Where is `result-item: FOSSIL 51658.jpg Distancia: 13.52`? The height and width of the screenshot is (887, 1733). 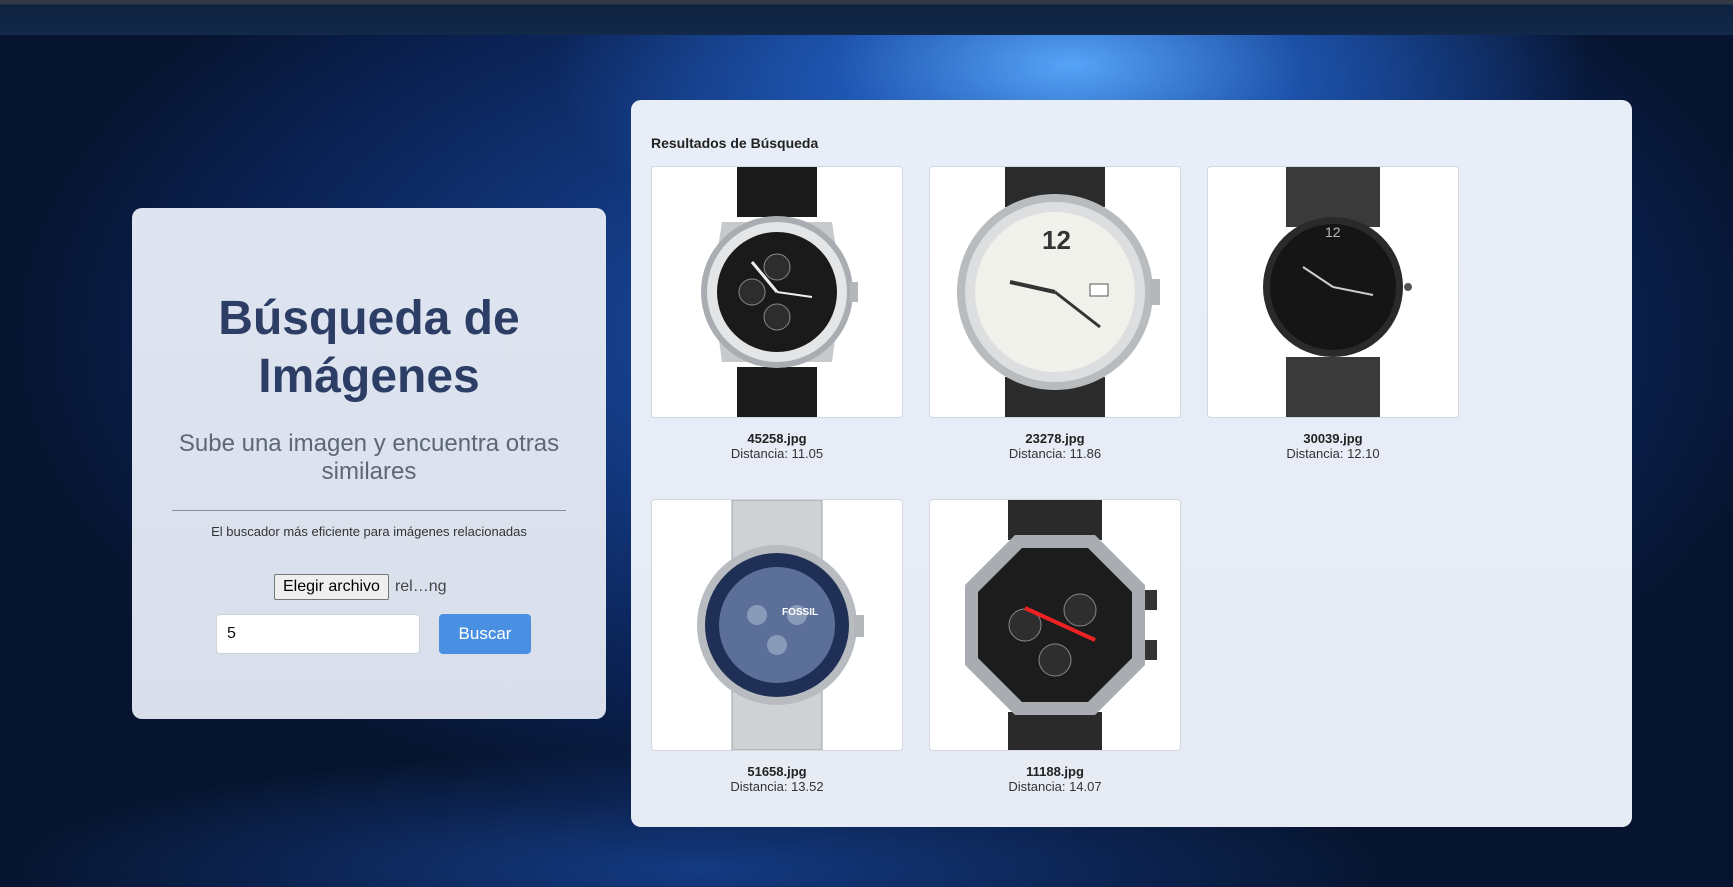 result-item: FOSSIL 51658.jpg Distancia: 13.52 is located at coordinates (777, 646).